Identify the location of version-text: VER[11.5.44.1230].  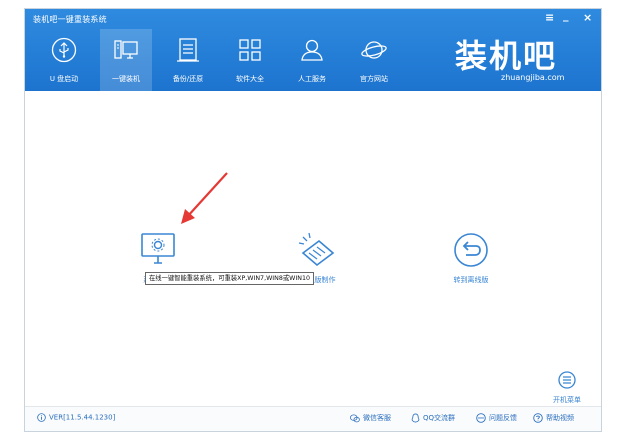
(82, 417).